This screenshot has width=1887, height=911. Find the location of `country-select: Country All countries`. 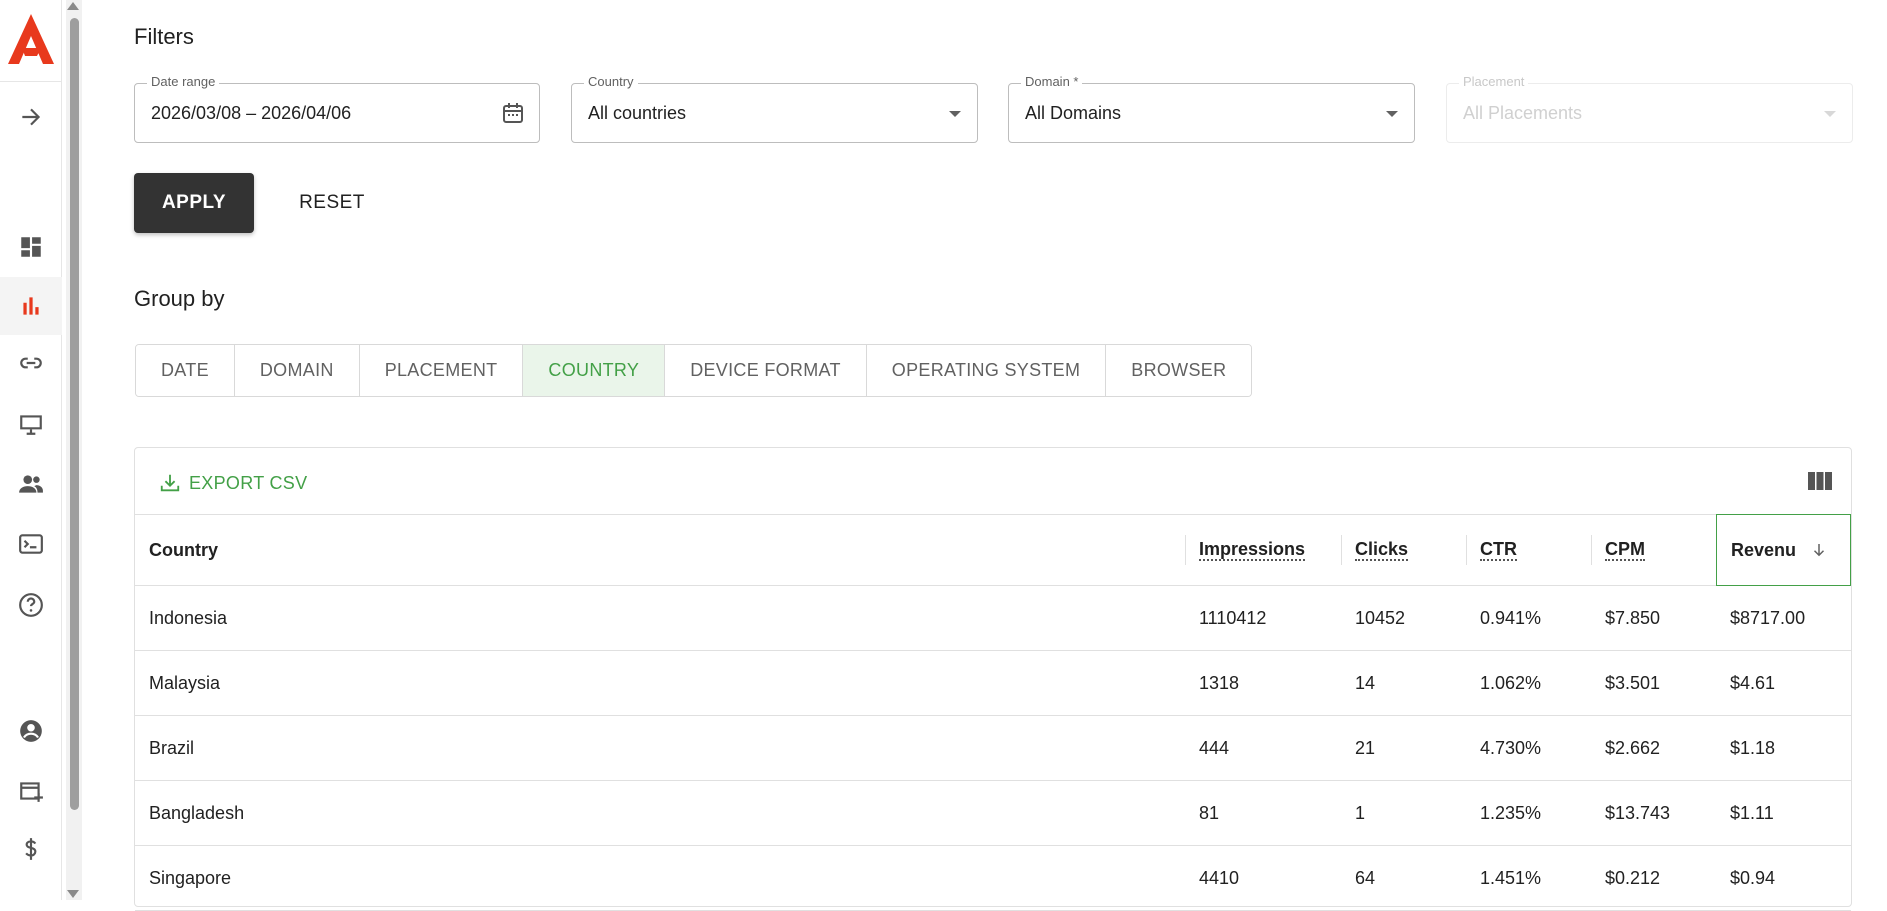

country-select: Country All countries is located at coordinates (774, 108).